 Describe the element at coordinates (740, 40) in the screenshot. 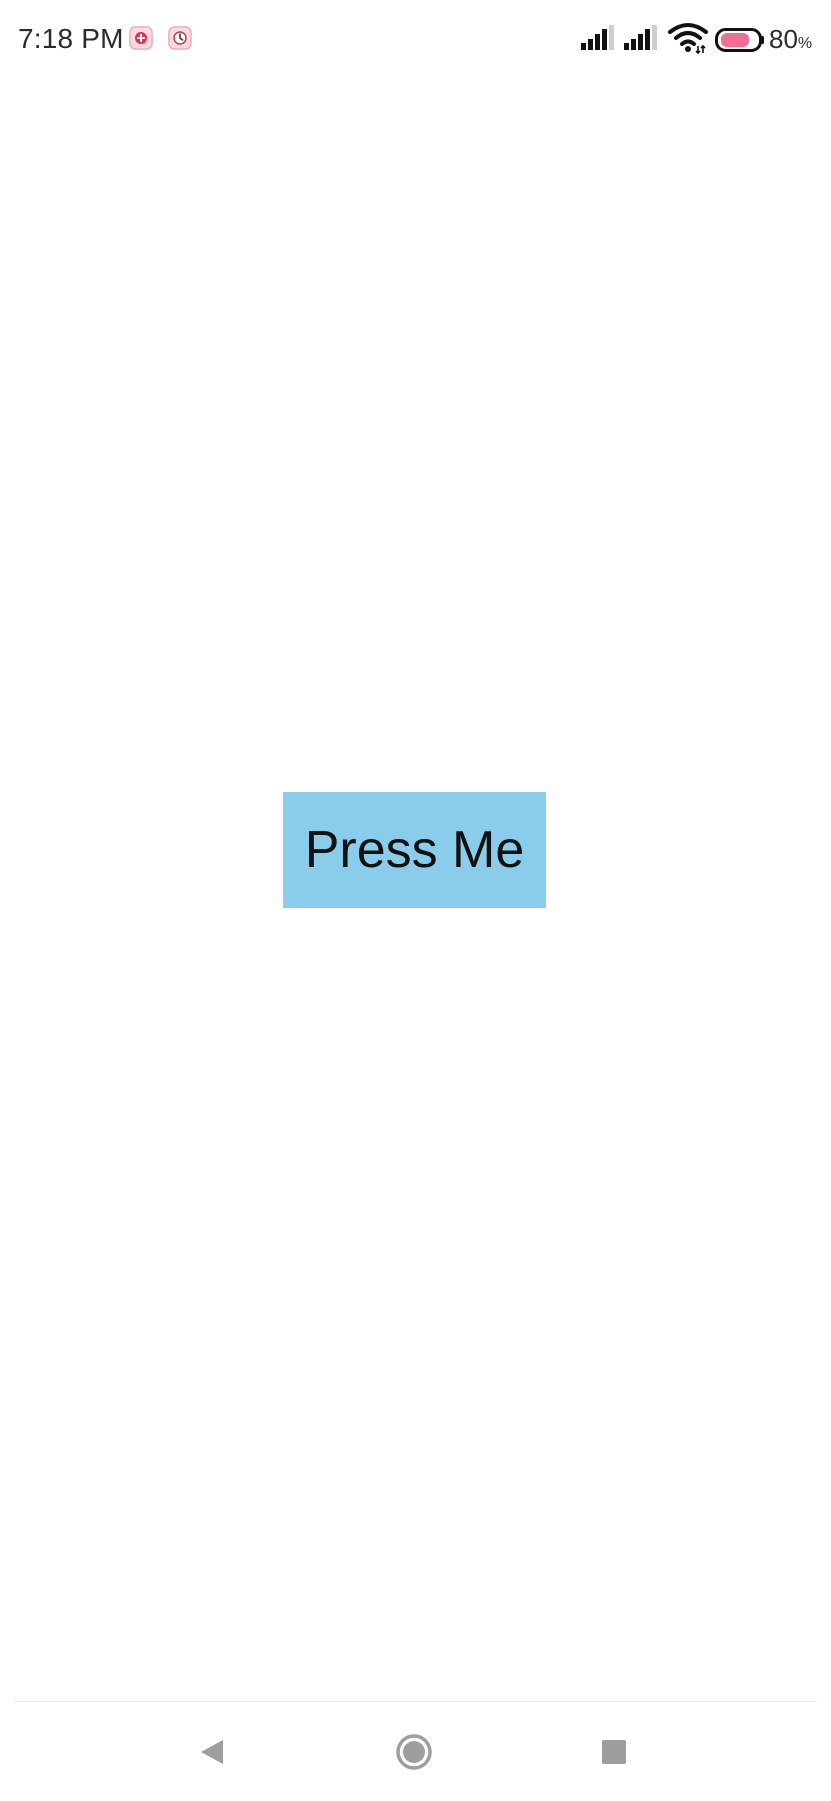

I see `battery-icon` at that location.